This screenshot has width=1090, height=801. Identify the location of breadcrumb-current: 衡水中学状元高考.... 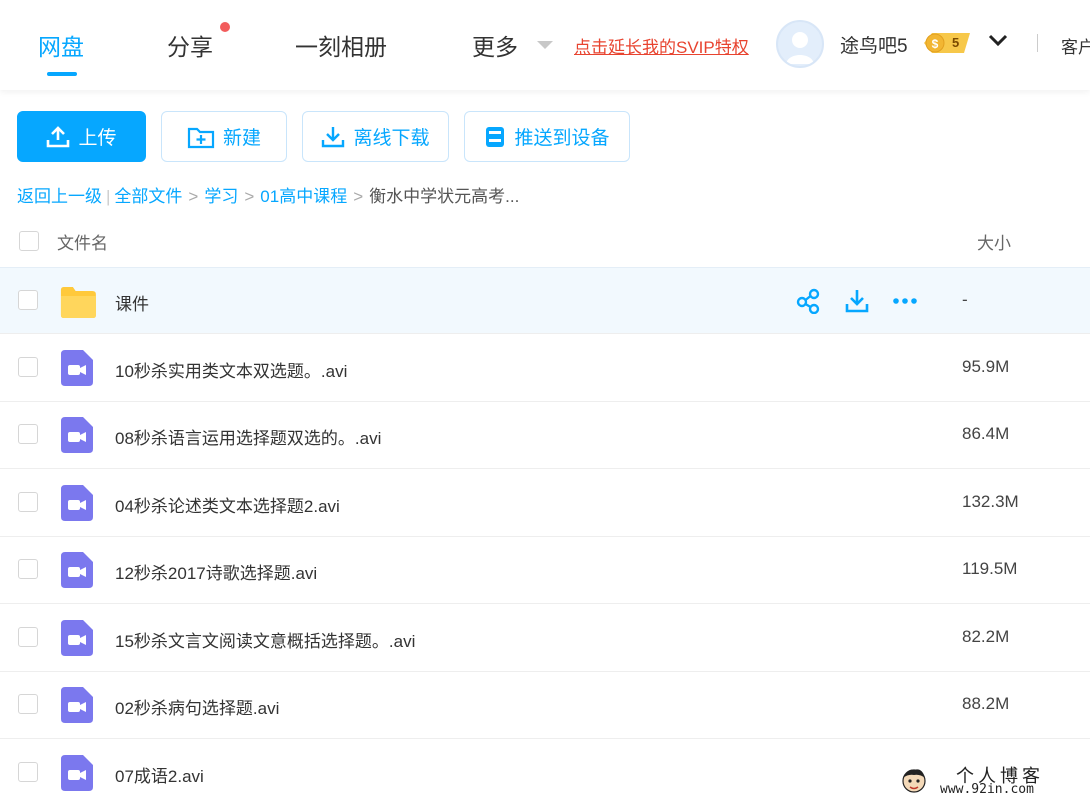
(444, 196).